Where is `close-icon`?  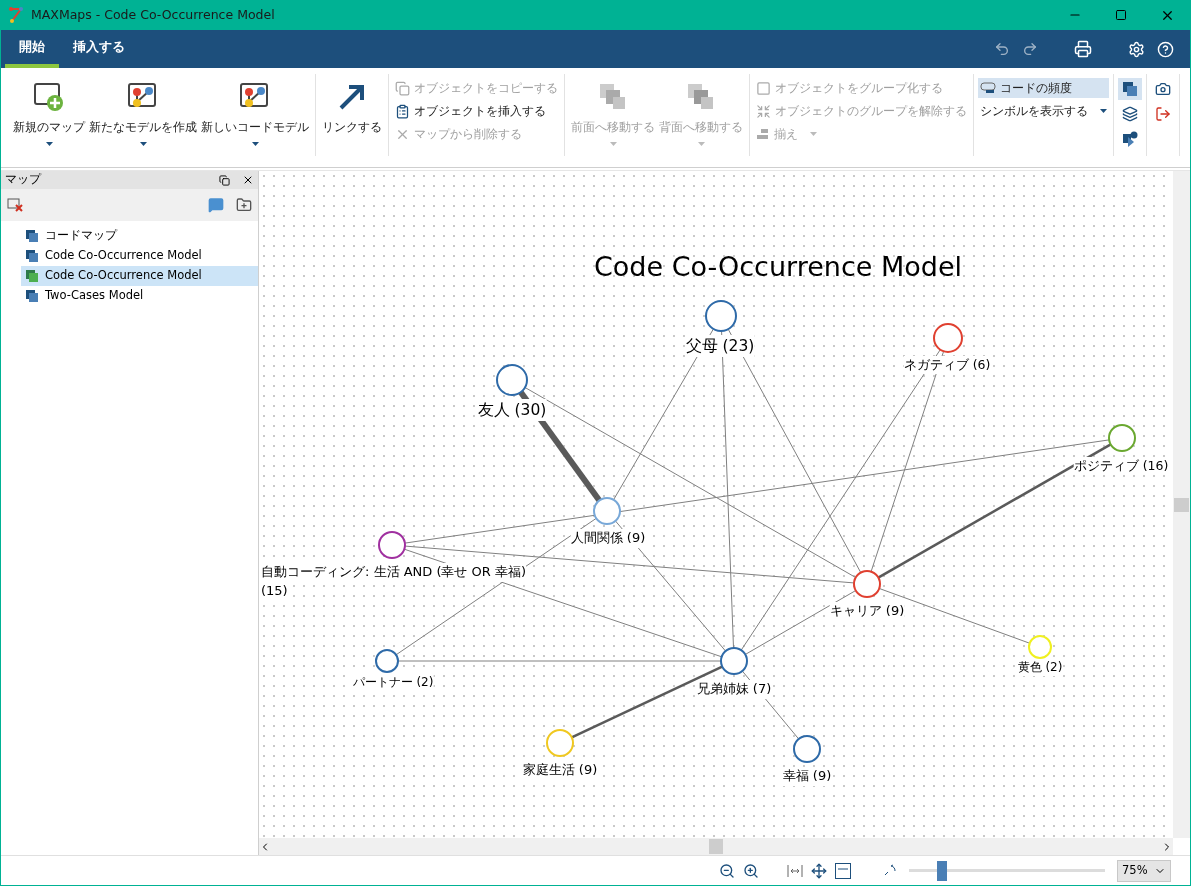 close-icon is located at coordinates (248, 180).